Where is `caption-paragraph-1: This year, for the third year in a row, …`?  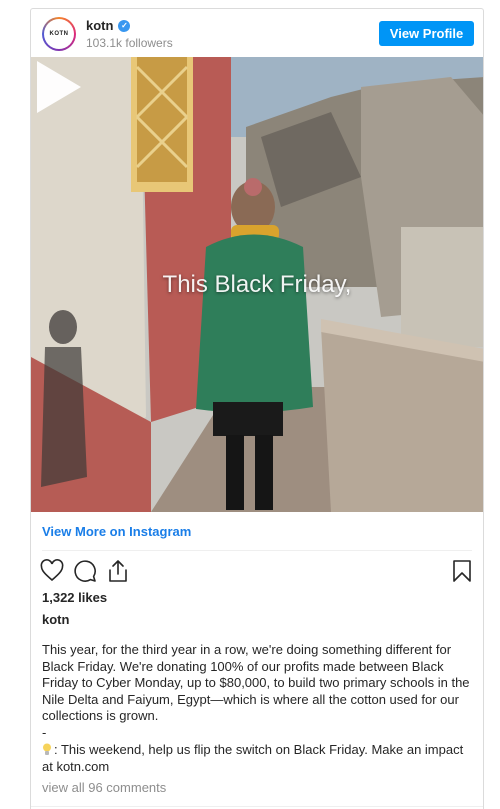 caption-paragraph-1: This year, for the third year in a row, … is located at coordinates (256, 682).